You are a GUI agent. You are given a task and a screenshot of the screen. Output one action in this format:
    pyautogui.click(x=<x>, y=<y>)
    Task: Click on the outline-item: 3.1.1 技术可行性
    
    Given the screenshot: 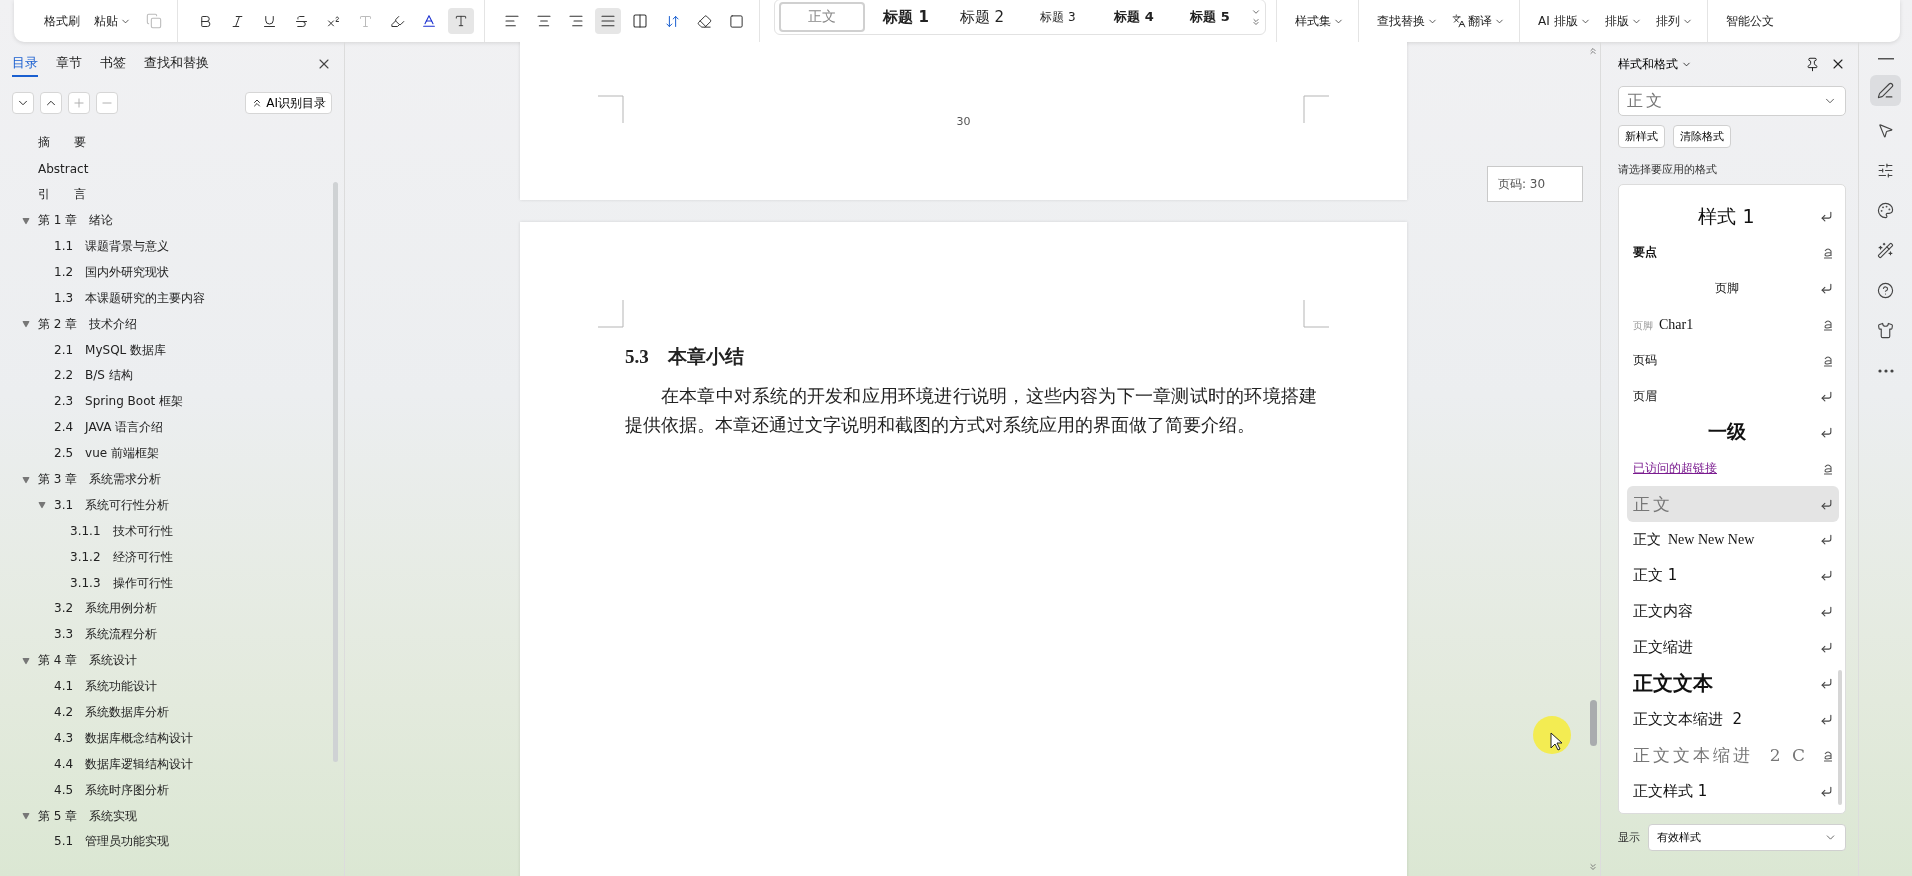 What is the action you would take?
    pyautogui.click(x=121, y=531)
    